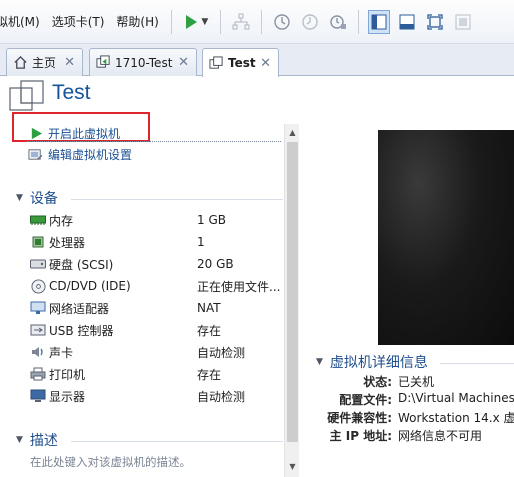 The height and width of the screenshot is (477, 514). I want to click on cd-dvd-icon, so click(38, 286).